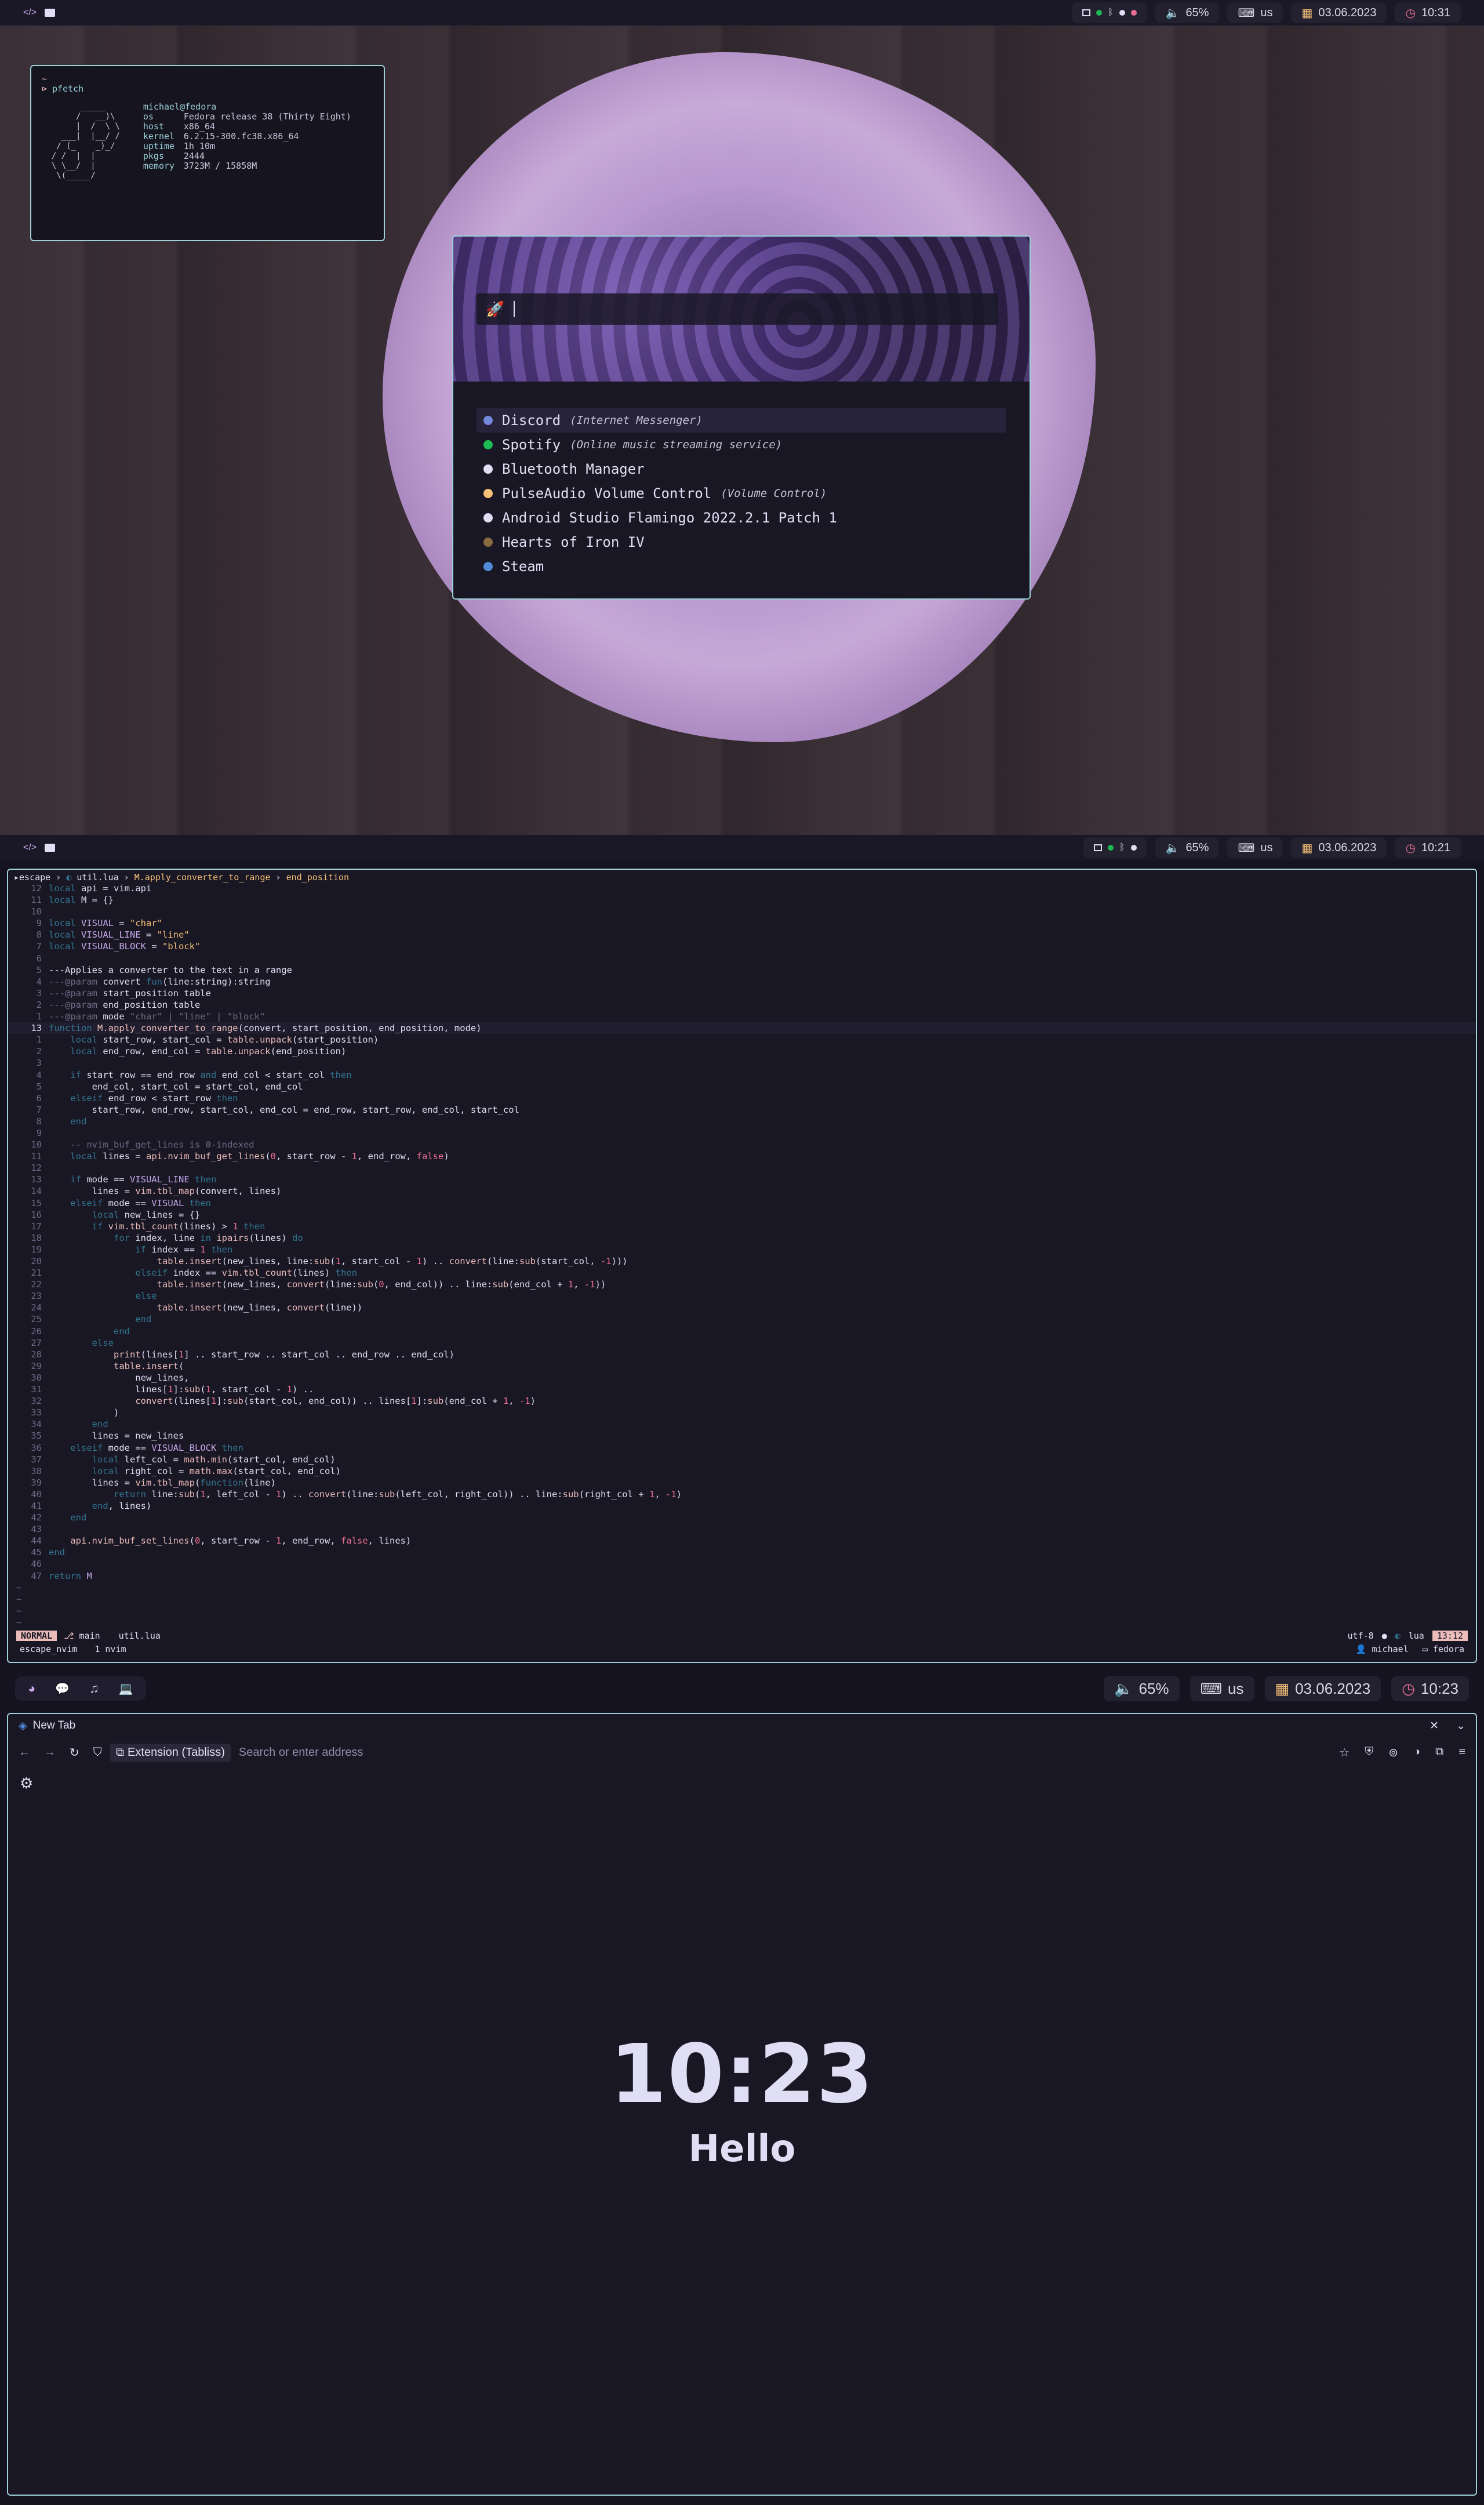 The height and width of the screenshot is (2505, 1484). I want to click on launcher-item: Bluetooth Manager, so click(742, 469).